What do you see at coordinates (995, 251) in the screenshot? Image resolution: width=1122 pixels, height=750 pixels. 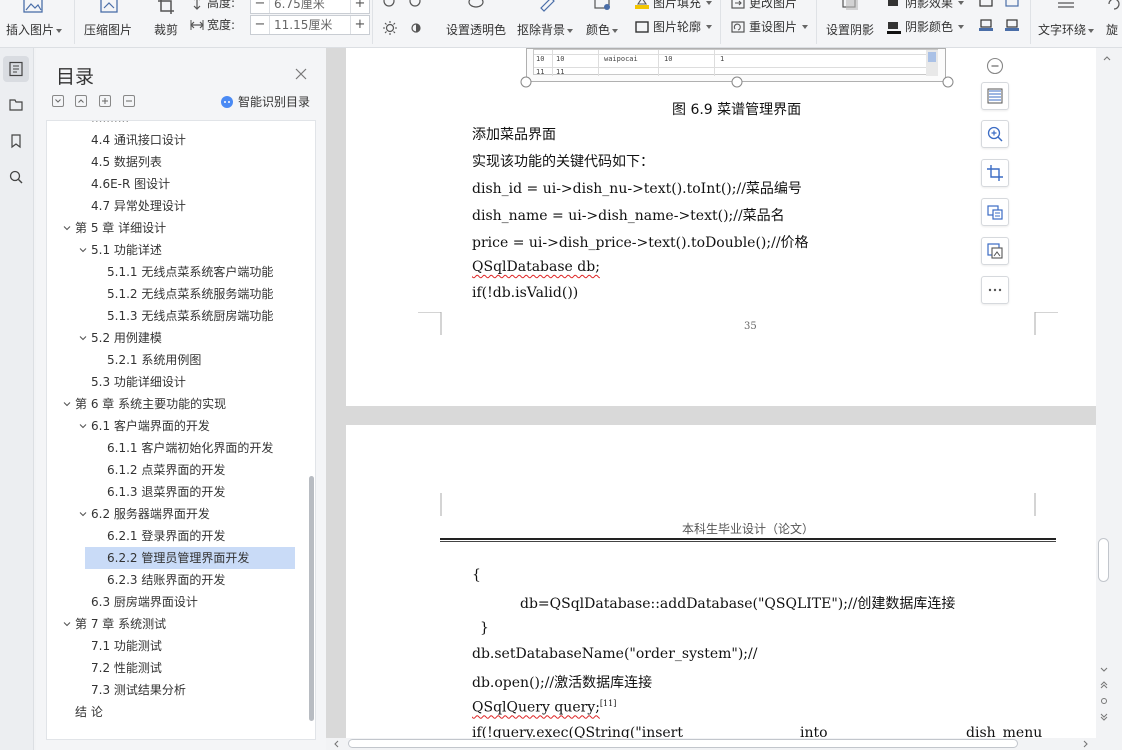 I see `picture-edit-button` at bounding box center [995, 251].